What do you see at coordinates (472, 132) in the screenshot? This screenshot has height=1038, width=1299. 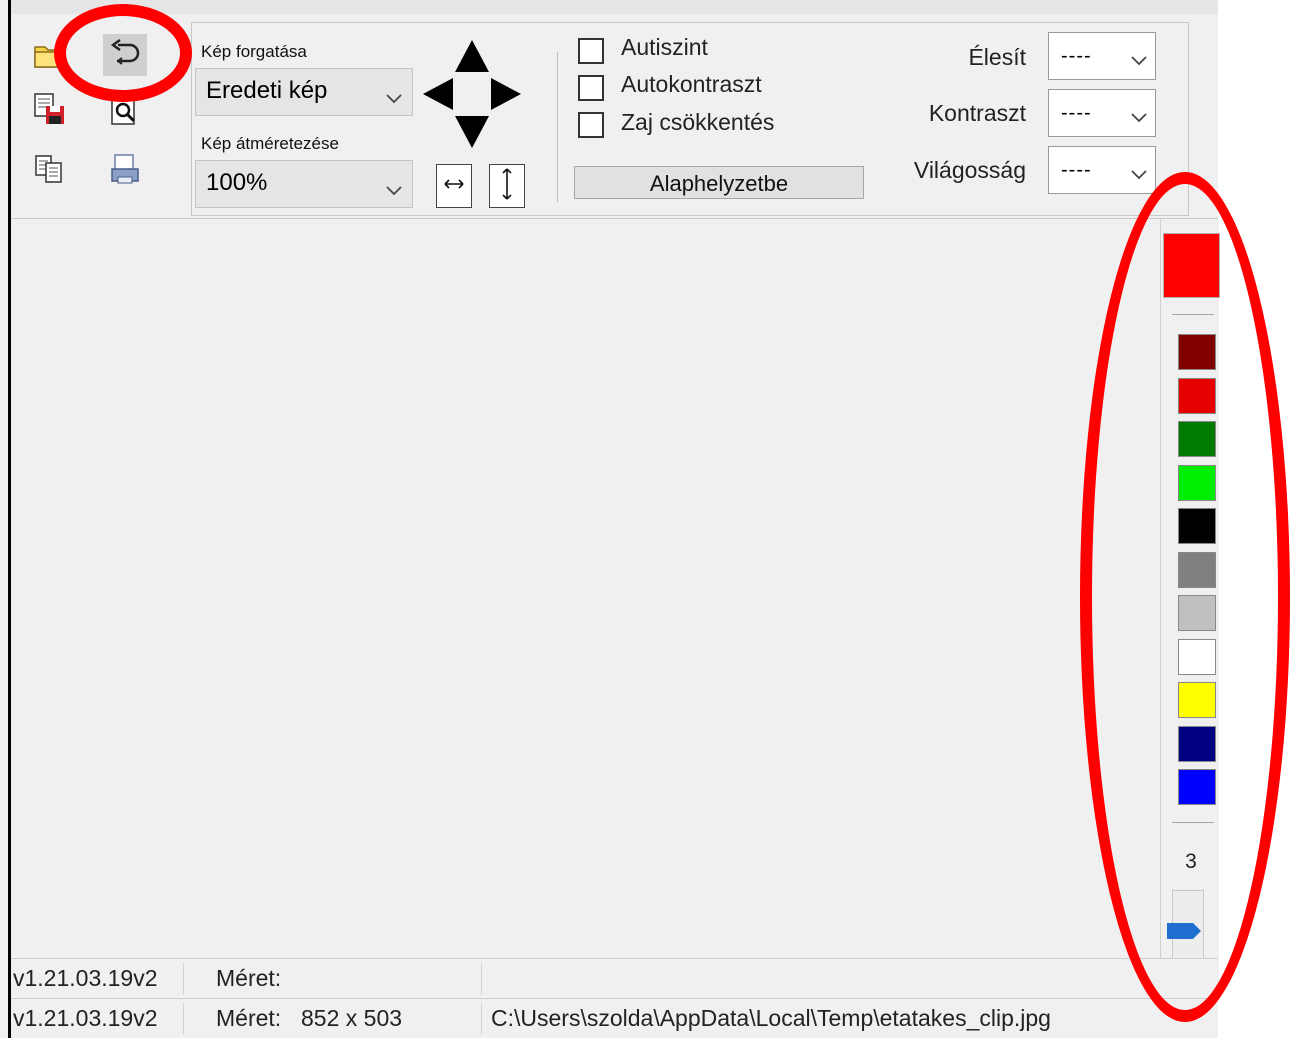 I see `arrow-down-icon` at bounding box center [472, 132].